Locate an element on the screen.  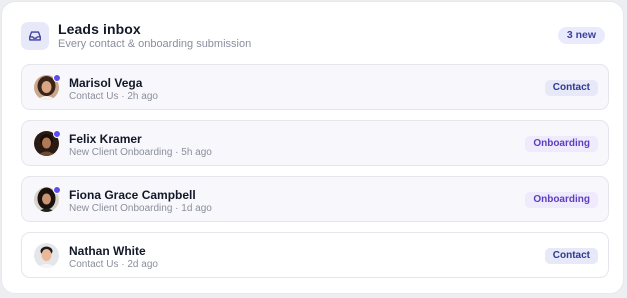
new-count-badge: 3 new is located at coordinates (581, 35).